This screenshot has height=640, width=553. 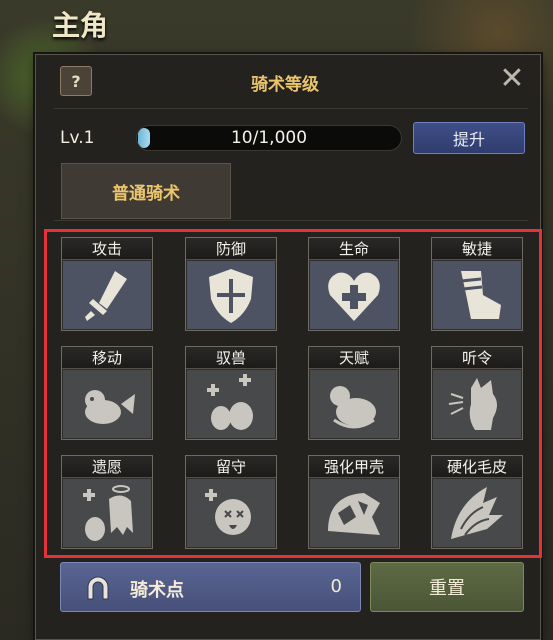 I want to click on skill-label: 防御, so click(x=231, y=249).